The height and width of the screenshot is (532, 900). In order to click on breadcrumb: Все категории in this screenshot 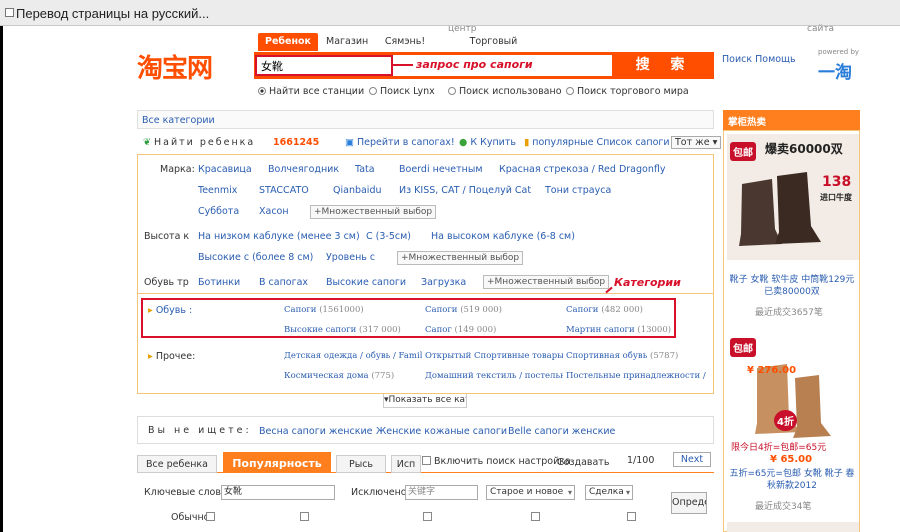, I will do `click(425, 119)`.